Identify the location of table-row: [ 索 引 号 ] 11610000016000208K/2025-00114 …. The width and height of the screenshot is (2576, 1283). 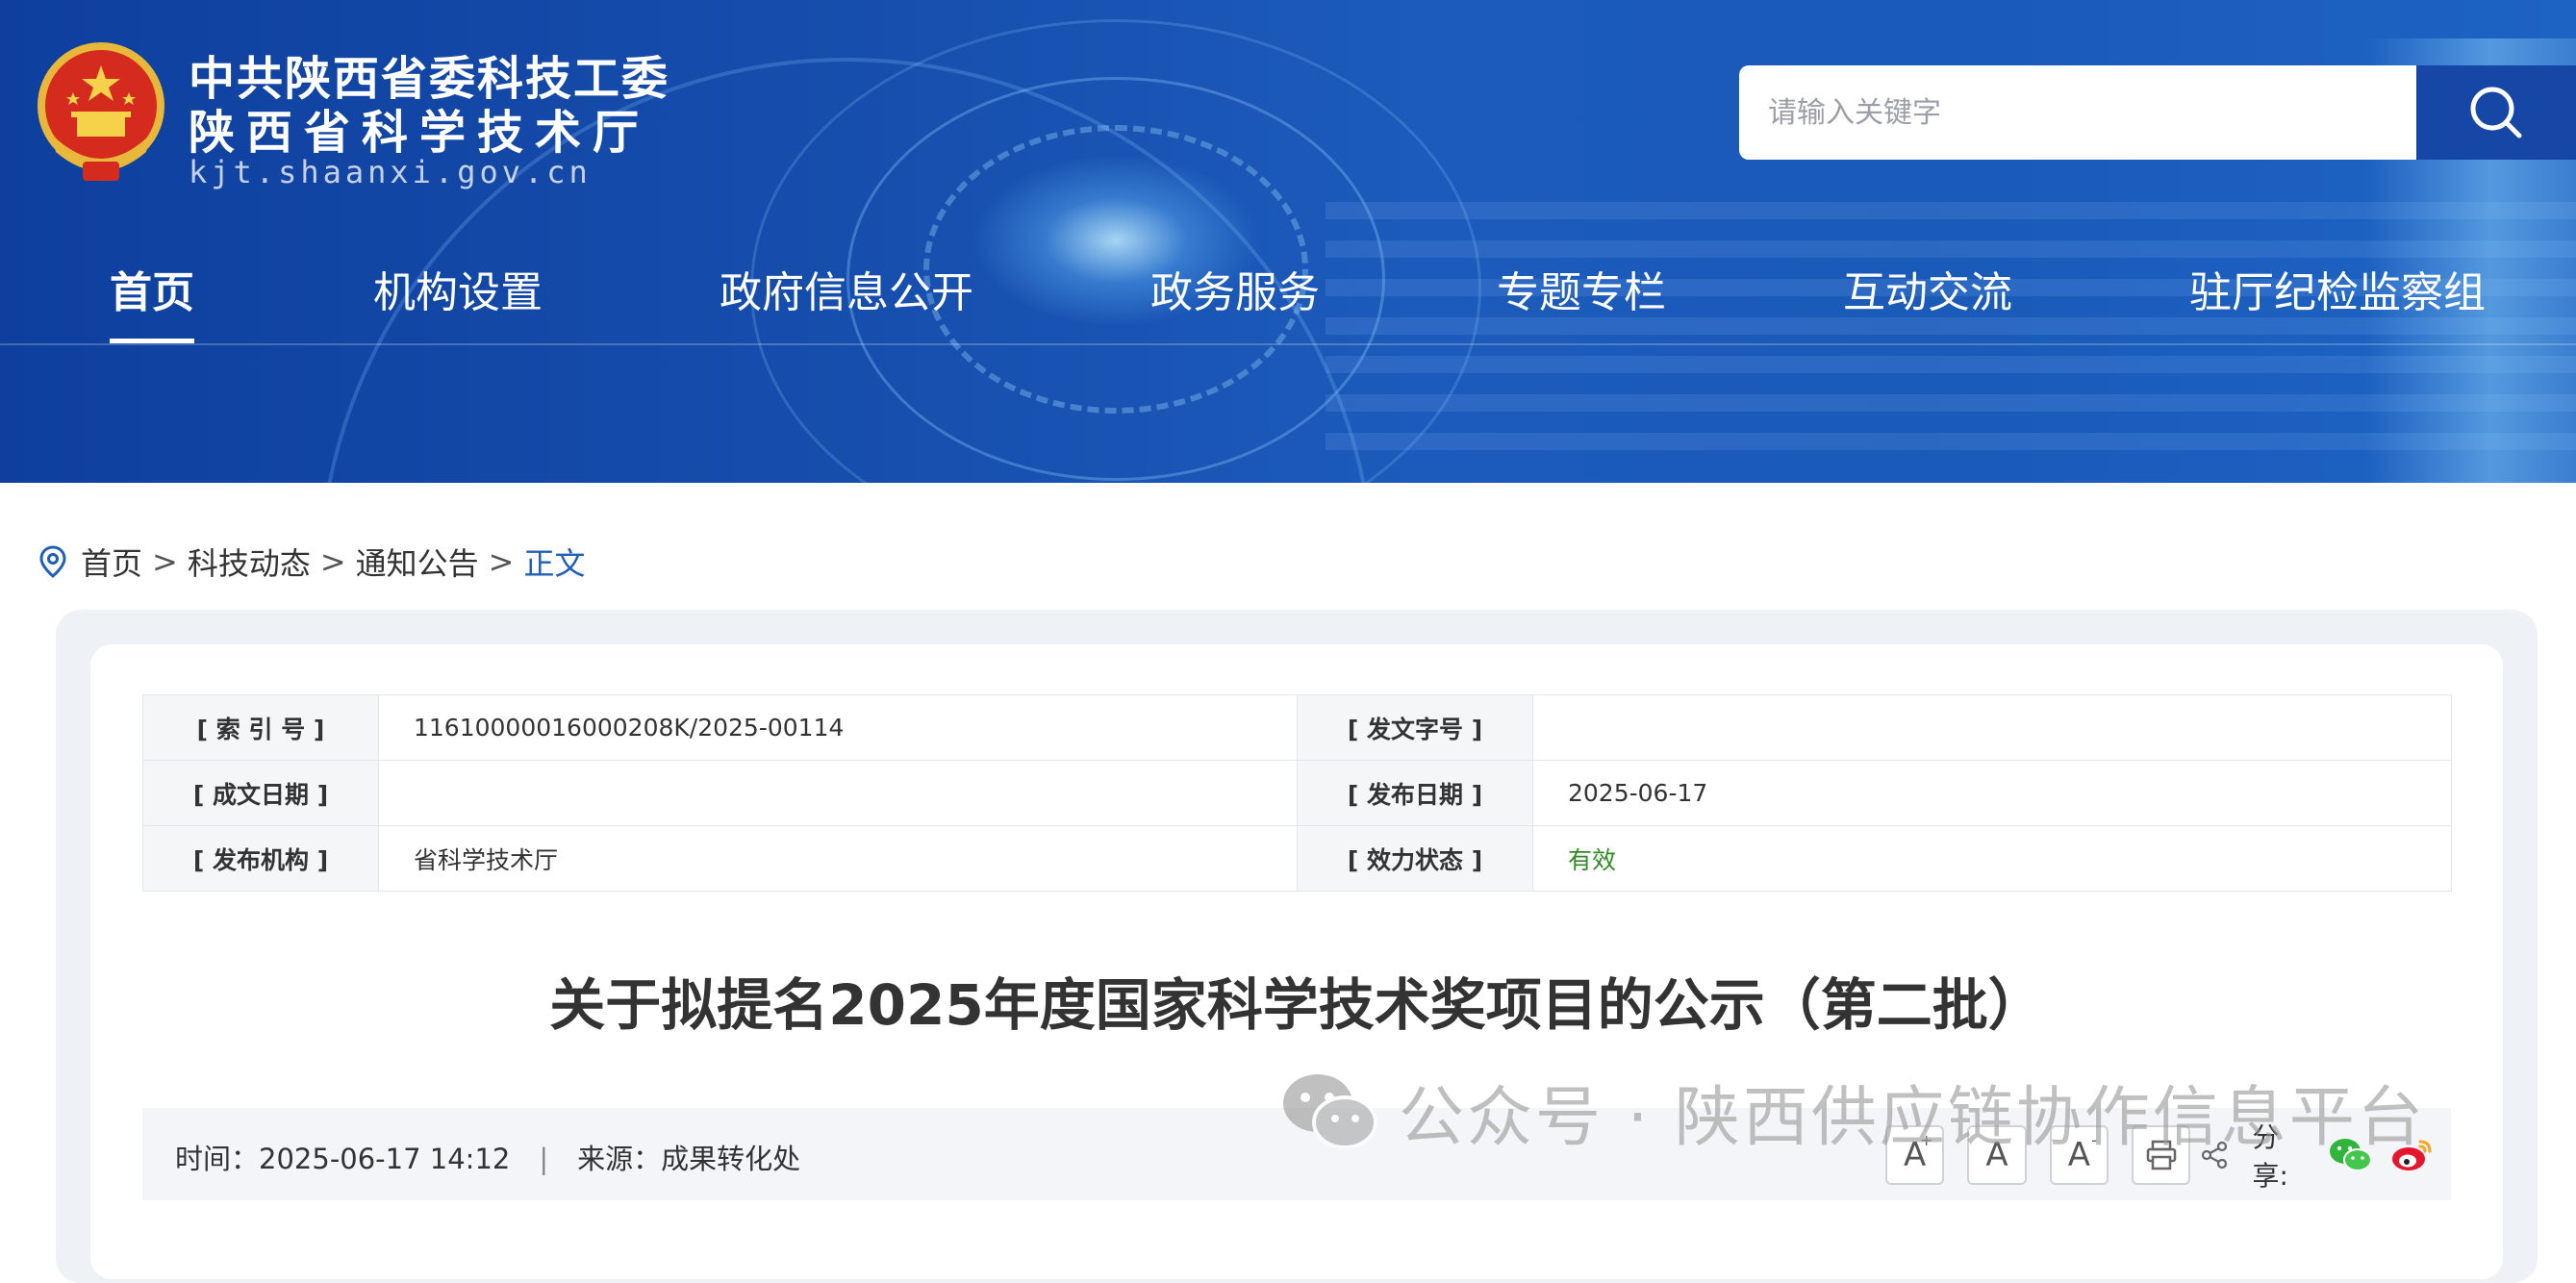
(1297, 727).